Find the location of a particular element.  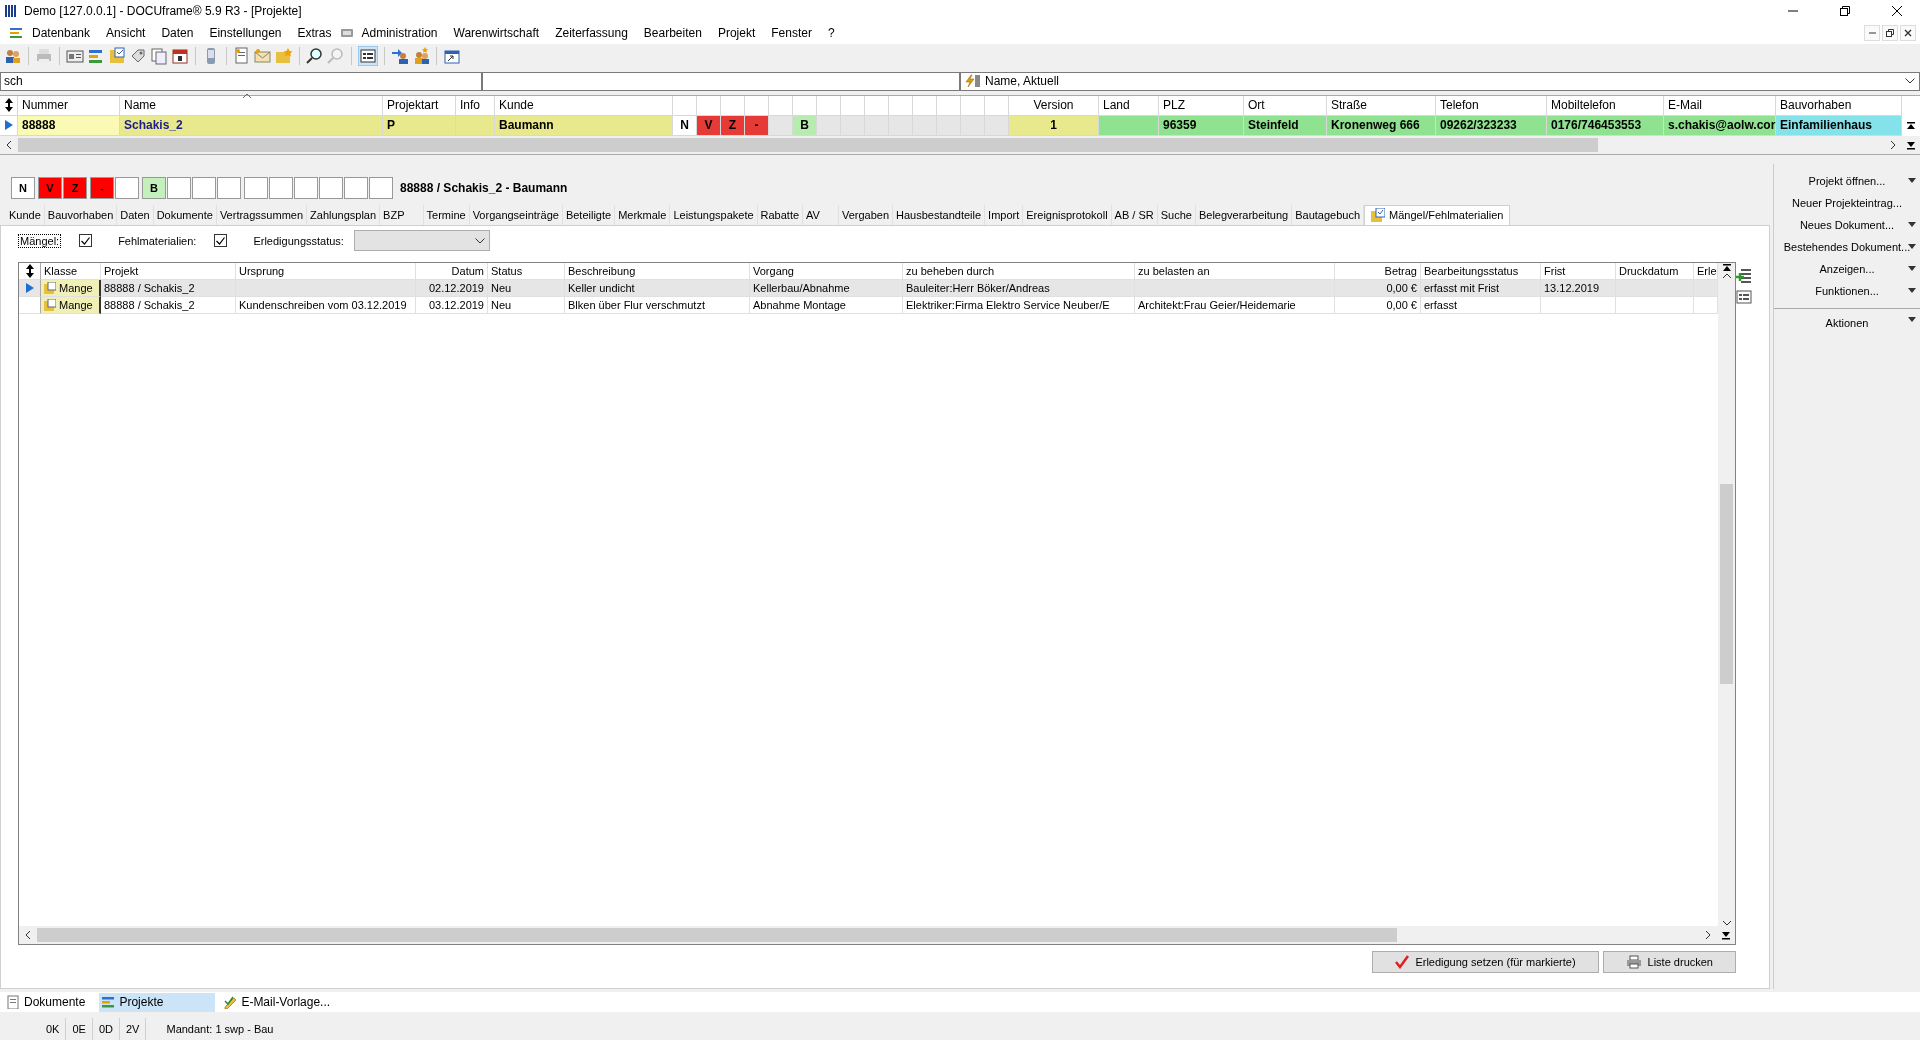

tab: Suche is located at coordinates (1176, 214).